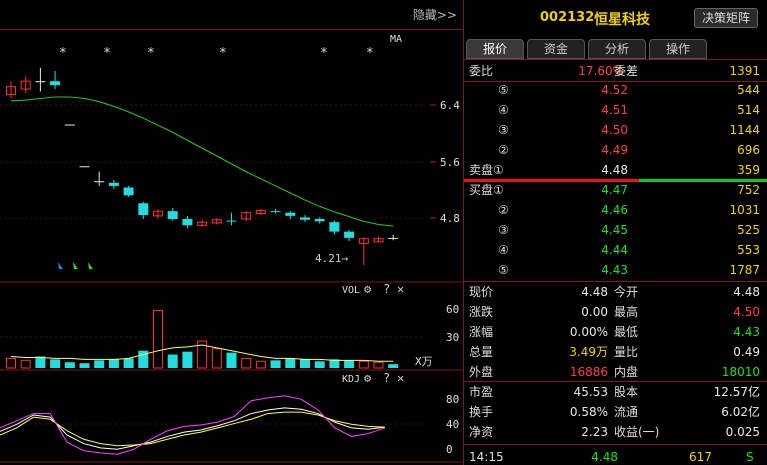 This screenshot has height=465, width=767. I want to click on quote-value: 6.02亿, so click(740, 412).